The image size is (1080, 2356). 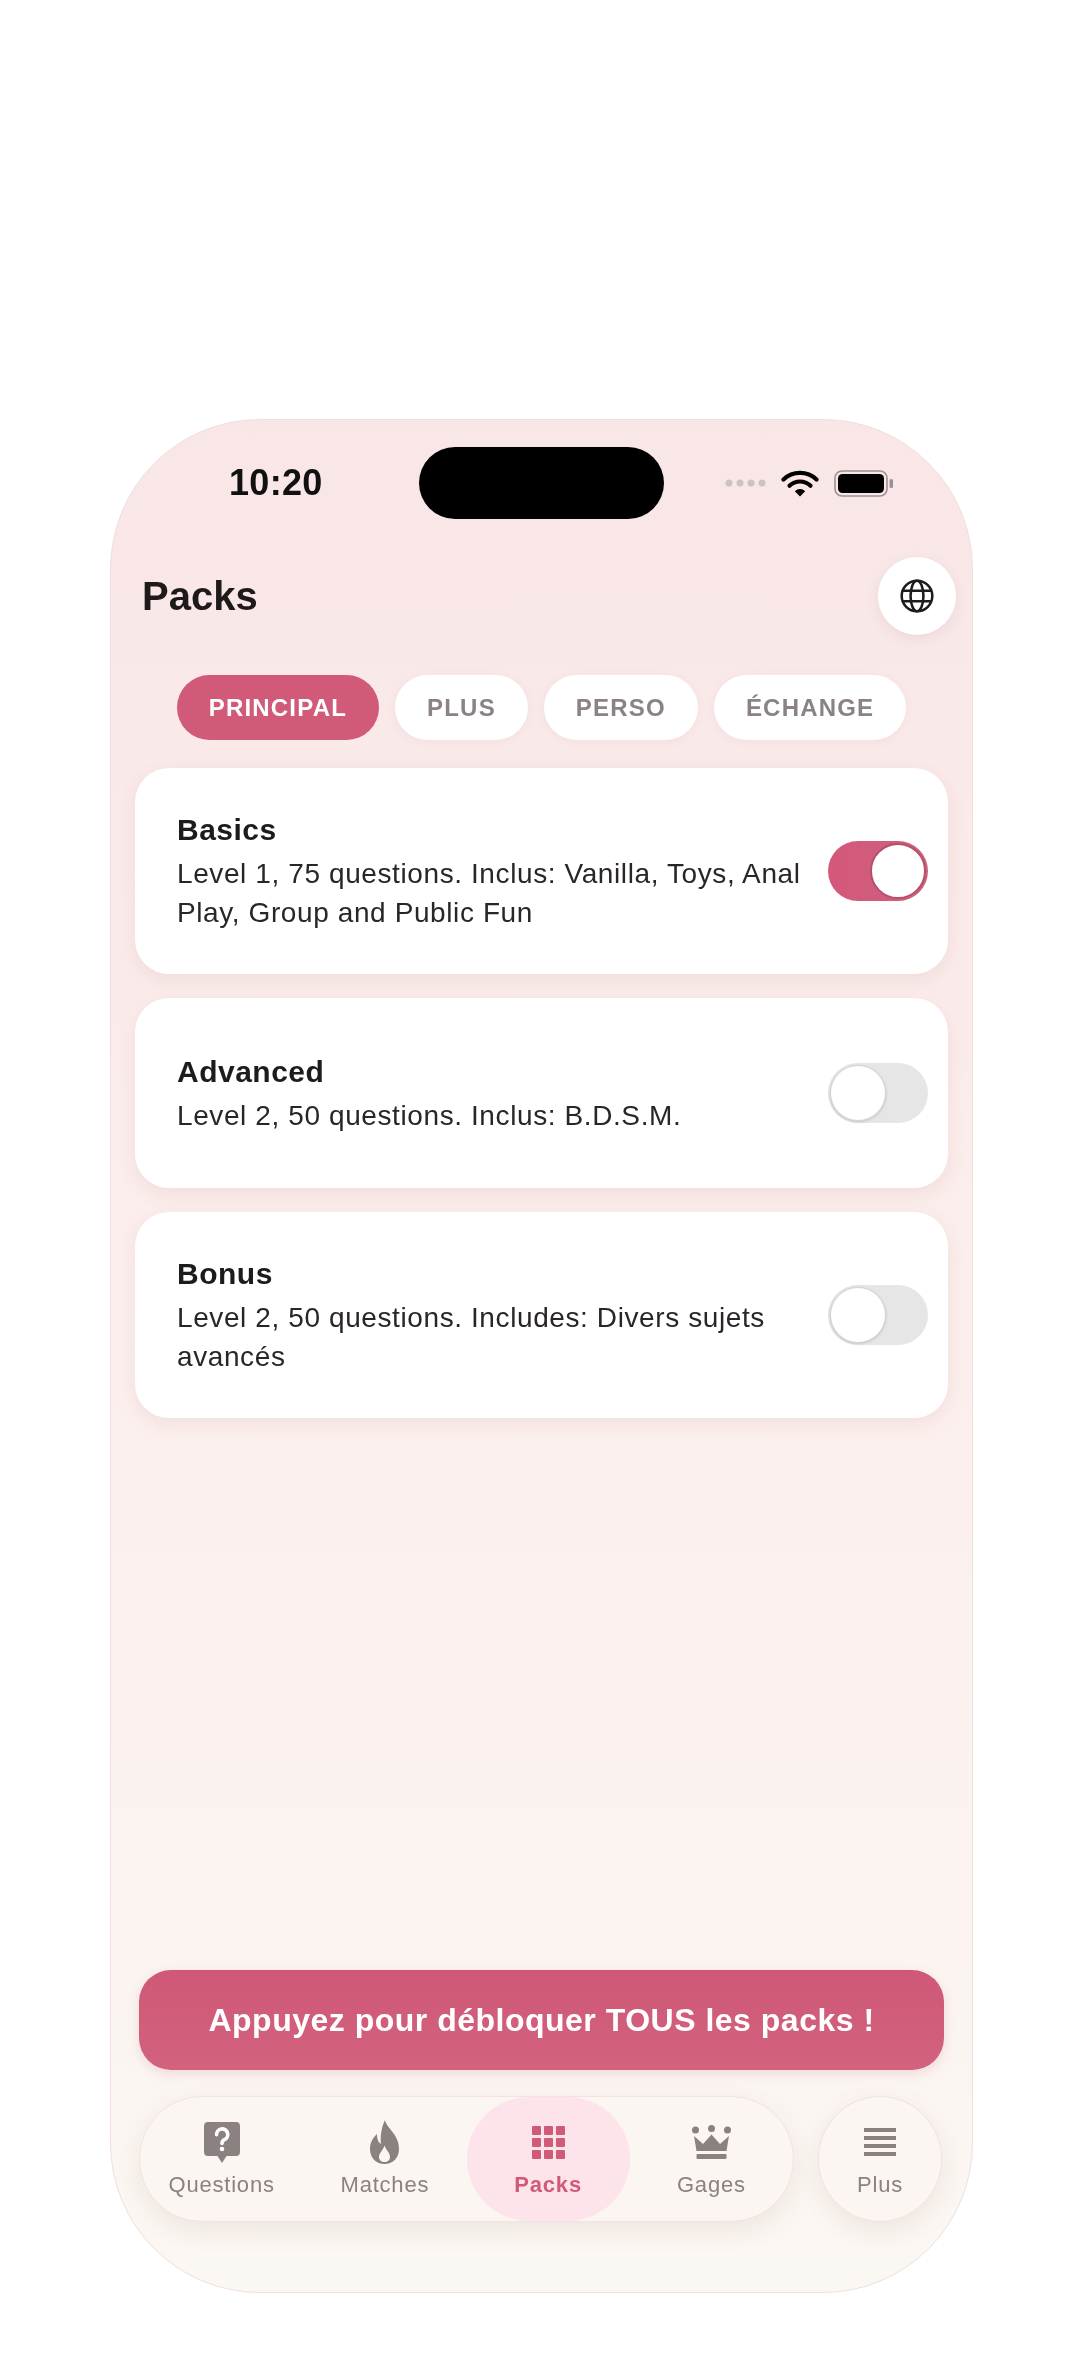 What do you see at coordinates (800, 483) in the screenshot?
I see `wifi-icon` at bounding box center [800, 483].